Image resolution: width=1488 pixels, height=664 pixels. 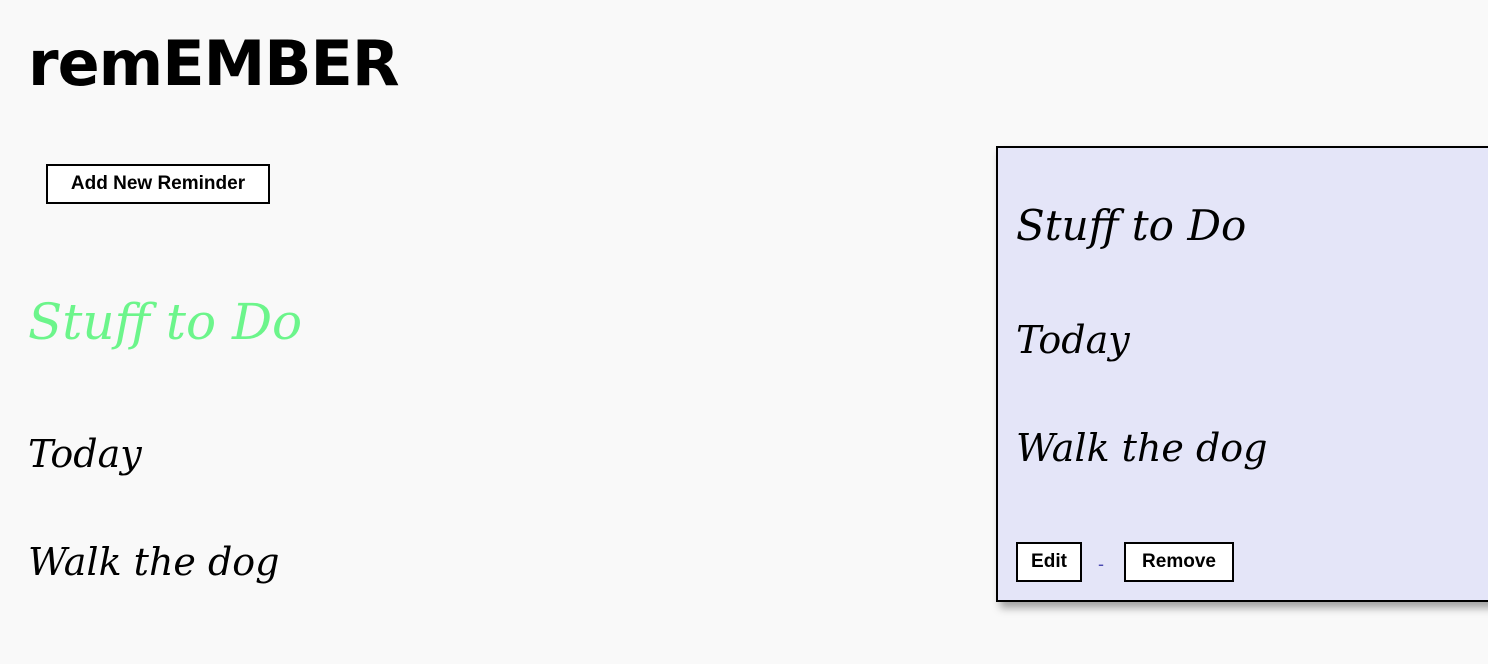 I want to click on reminder-detail-title: Stuff to Do, so click(x=1131, y=225).